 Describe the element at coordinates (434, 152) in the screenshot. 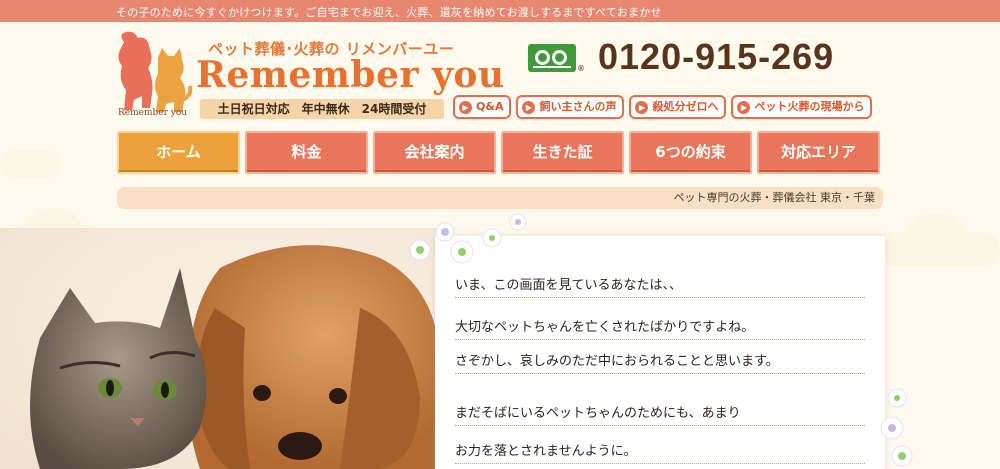

I see `nav-company: 会社案内` at that location.